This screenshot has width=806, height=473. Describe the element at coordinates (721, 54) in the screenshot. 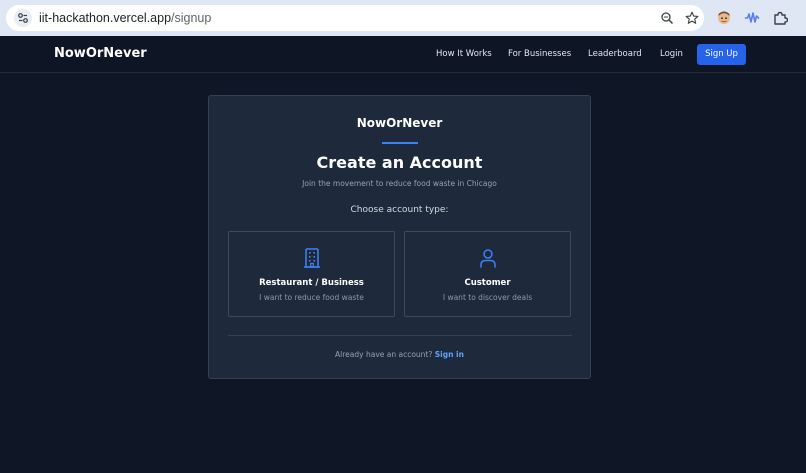

I see `signup-button: Sign Up` at that location.